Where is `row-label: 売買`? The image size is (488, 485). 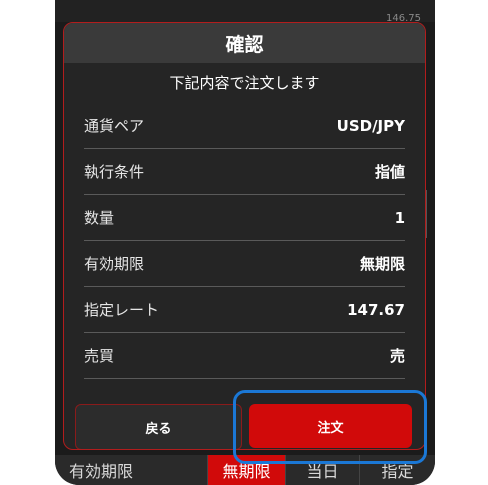
row-label: 売買 is located at coordinates (99, 356).